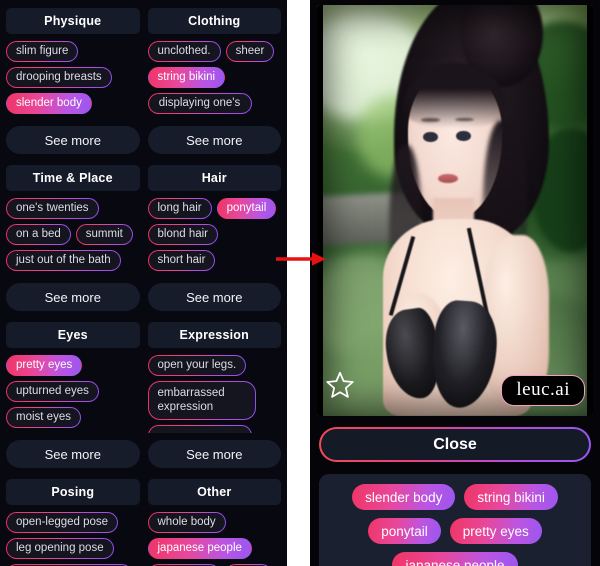 This screenshot has width=600, height=566. I want to click on category-title: Eyes, so click(73, 335).